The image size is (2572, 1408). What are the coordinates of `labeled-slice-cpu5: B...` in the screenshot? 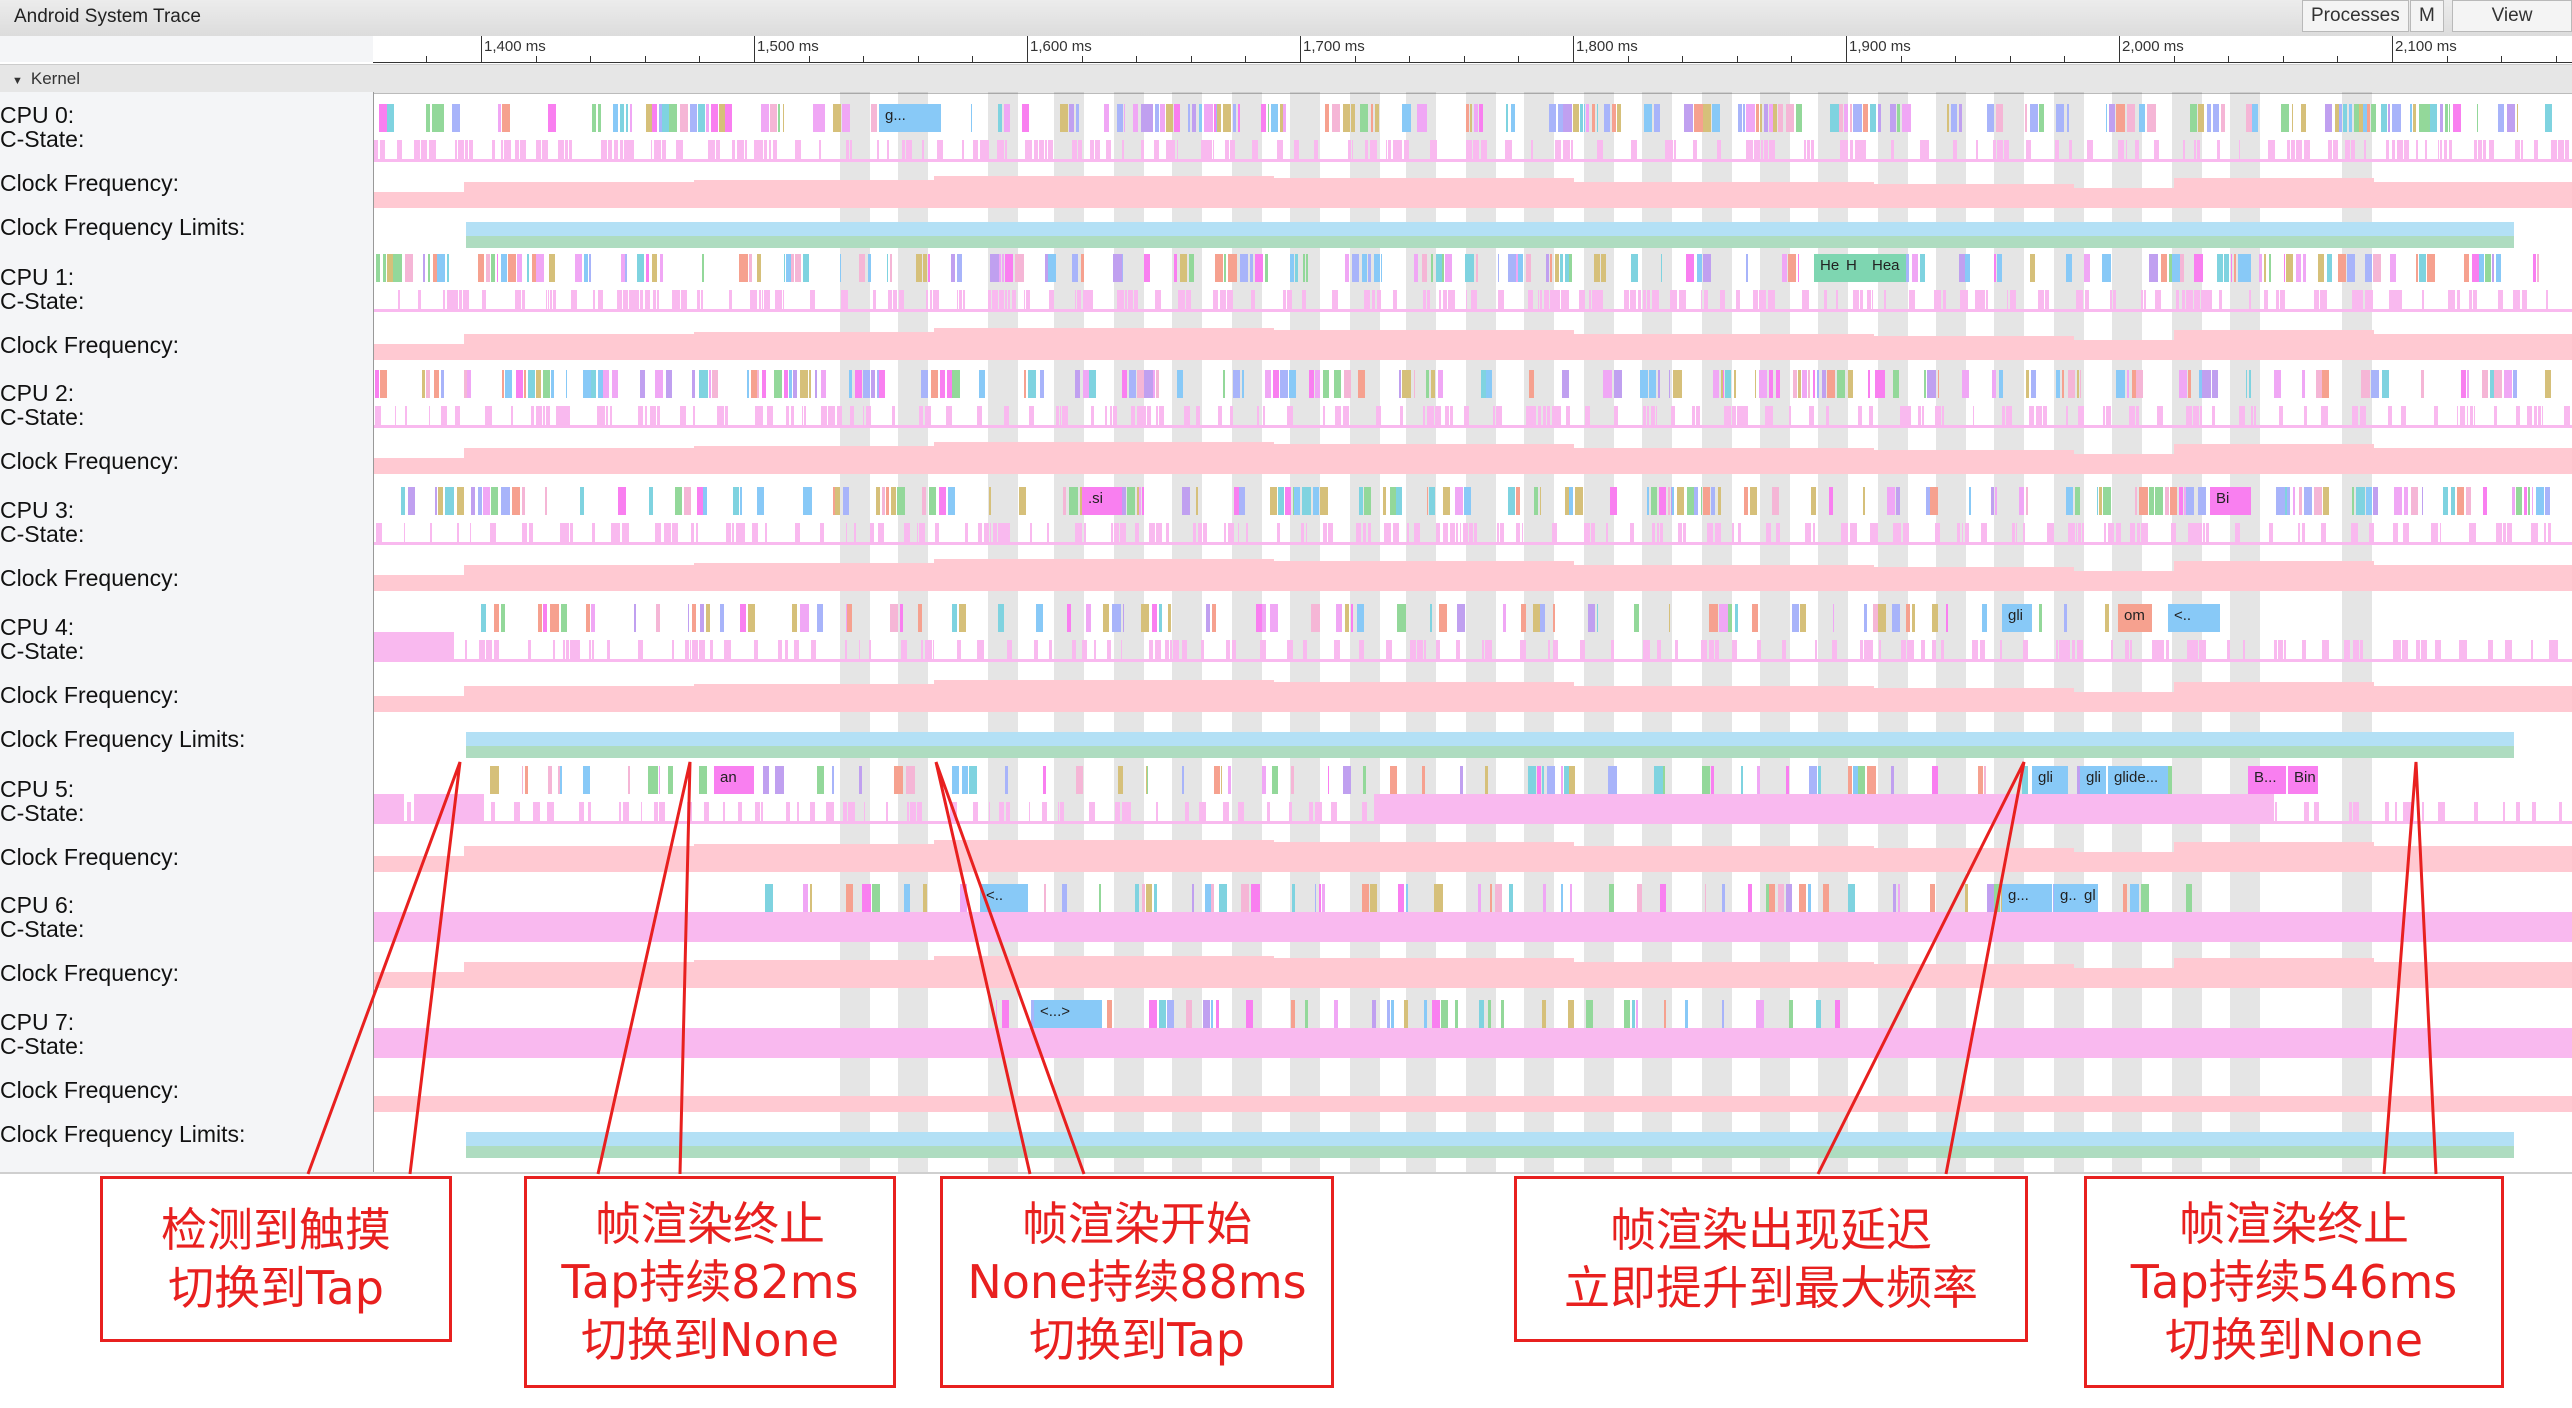 It's located at (2267, 780).